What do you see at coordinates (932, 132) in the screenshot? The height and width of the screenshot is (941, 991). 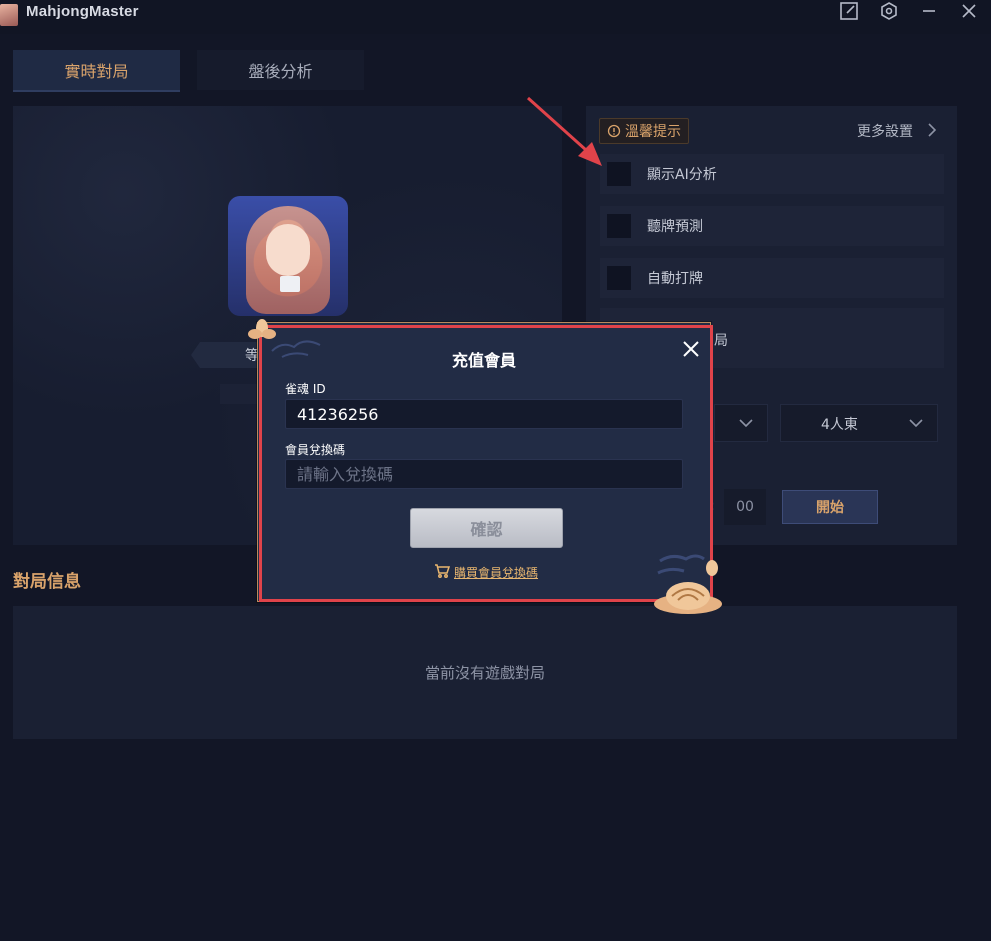 I see `chevron-right-icon` at bounding box center [932, 132].